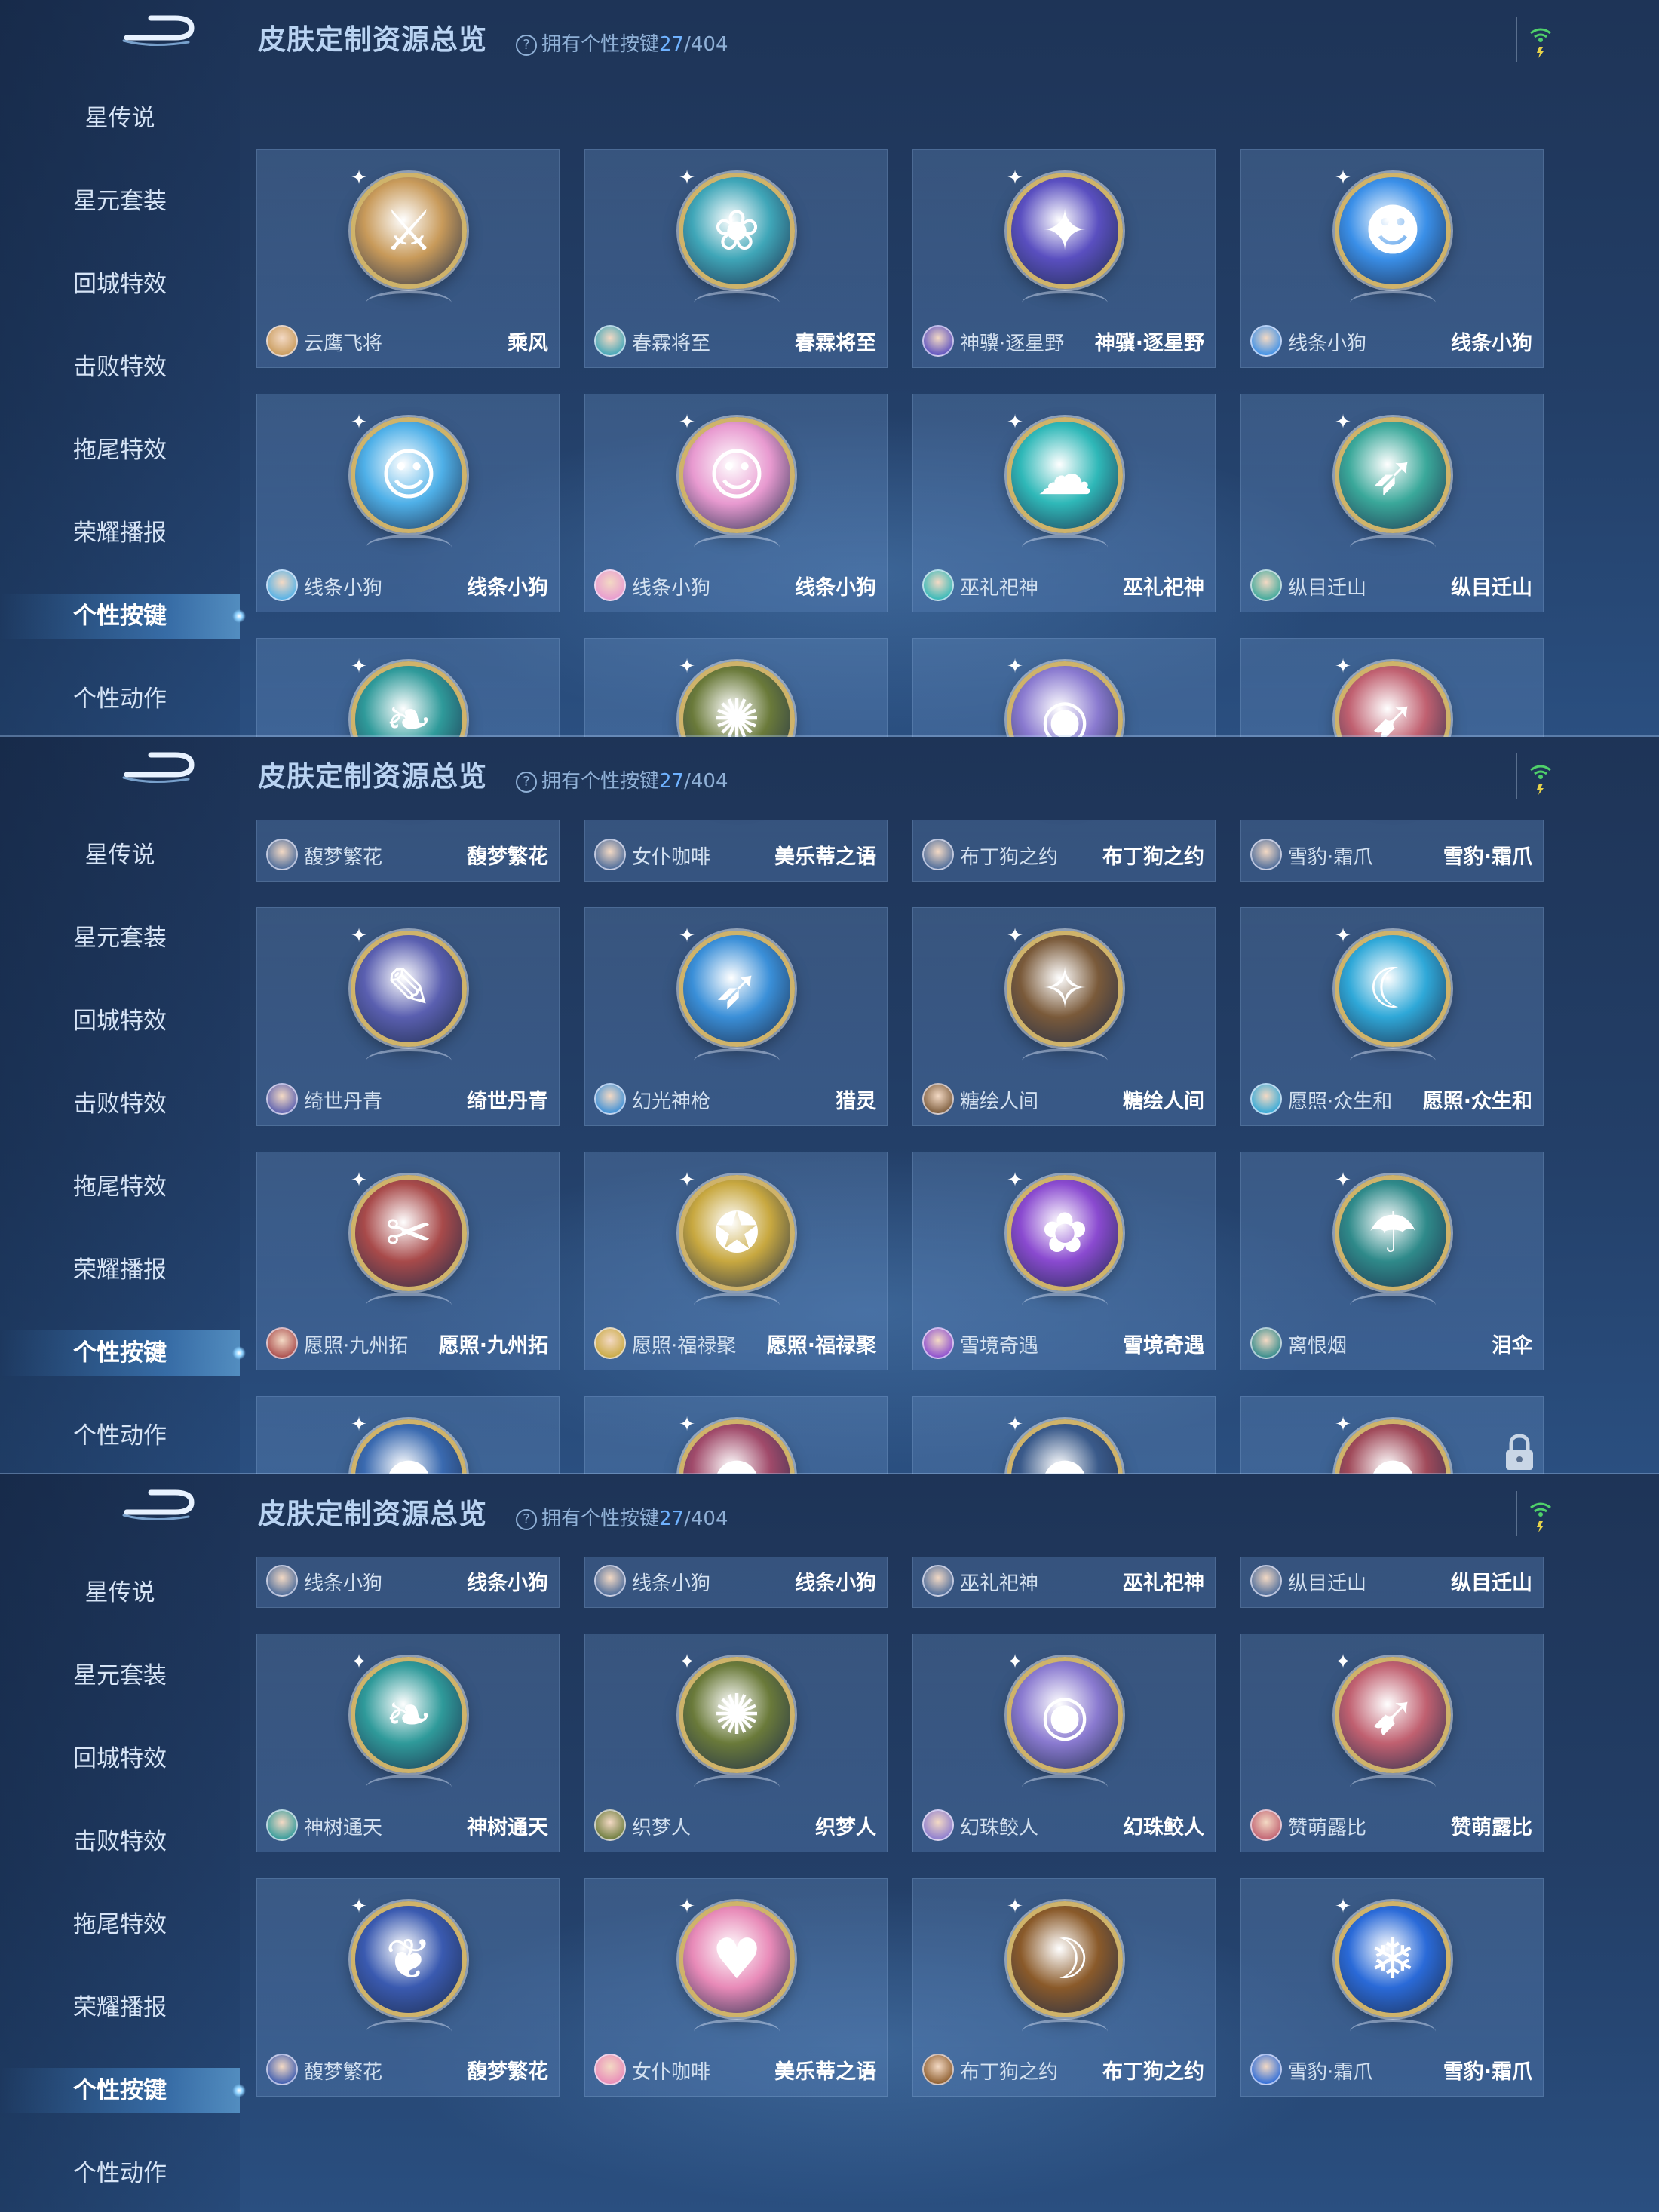 This screenshot has width=1659, height=2212. What do you see at coordinates (836, 343) in the screenshot?
I see `button-name: 春霖将至` at bounding box center [836, 343].